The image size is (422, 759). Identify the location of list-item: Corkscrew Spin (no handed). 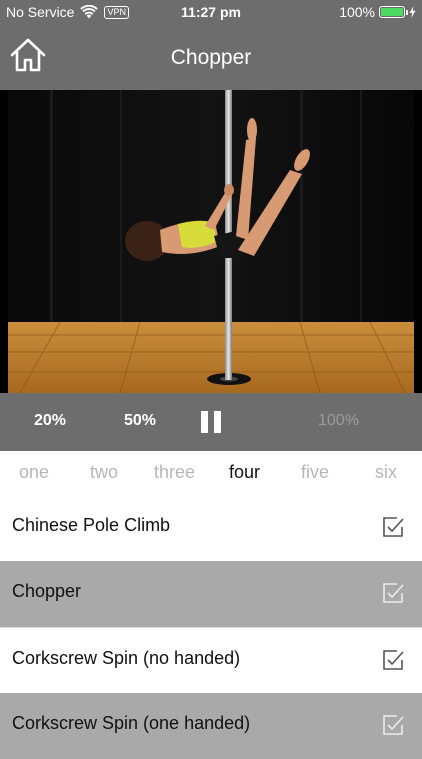
(211, 660).